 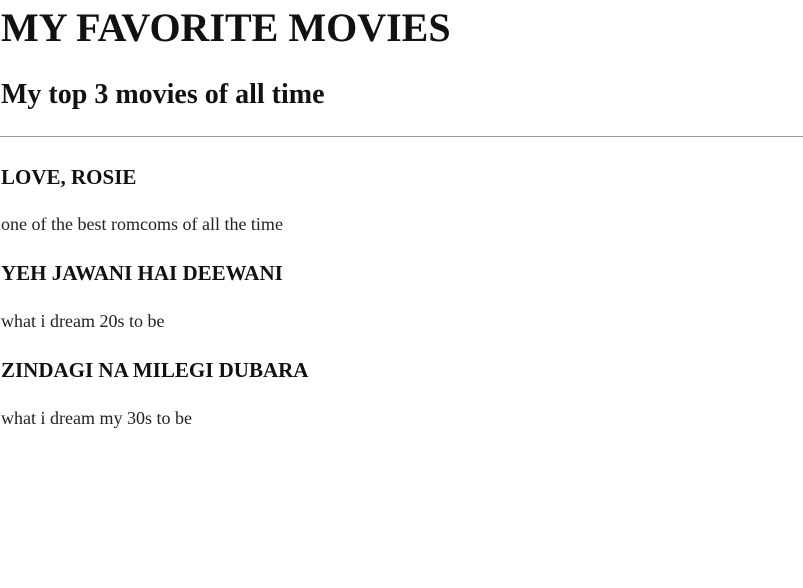 I want to click on movie-description-2: what i dream 20s to be, so click(x=83, y=321).